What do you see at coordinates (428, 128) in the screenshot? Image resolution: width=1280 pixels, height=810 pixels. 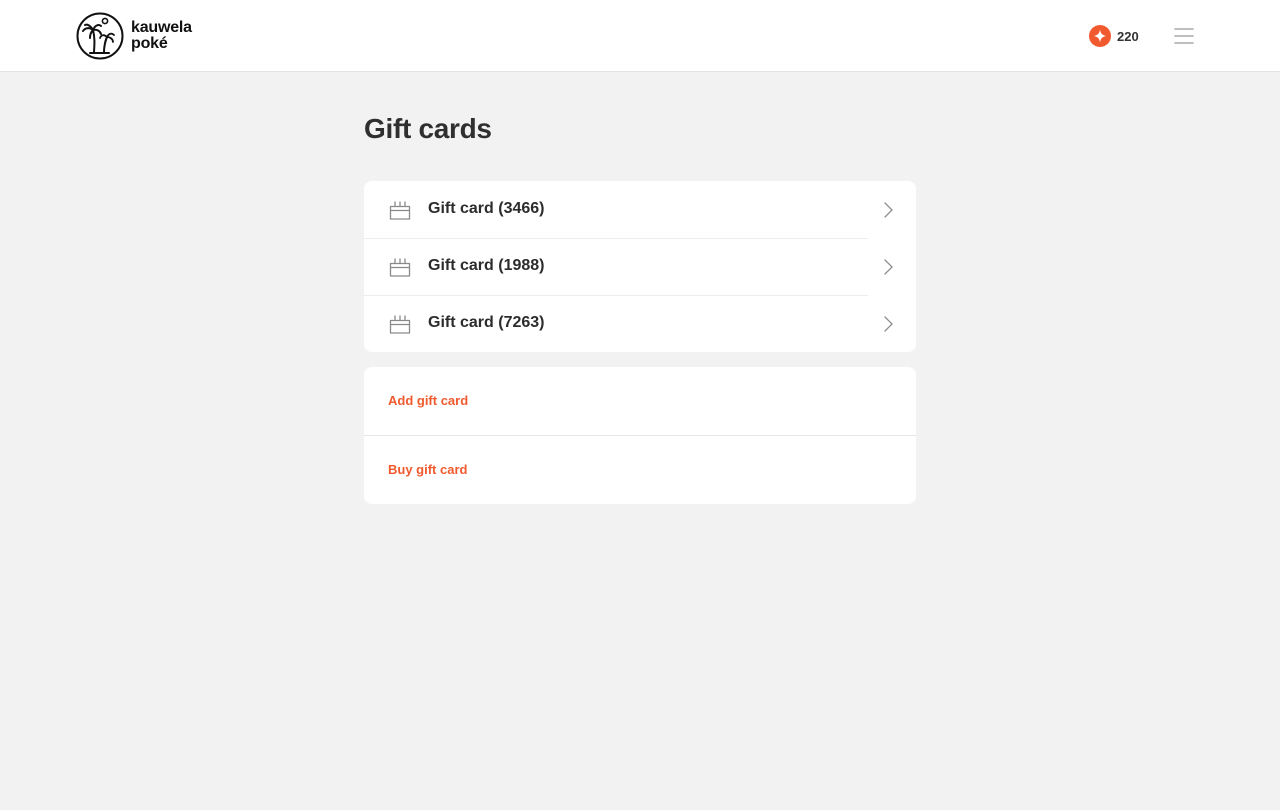 I see `page-title: Gift cards` at bounding box center [428, 128].